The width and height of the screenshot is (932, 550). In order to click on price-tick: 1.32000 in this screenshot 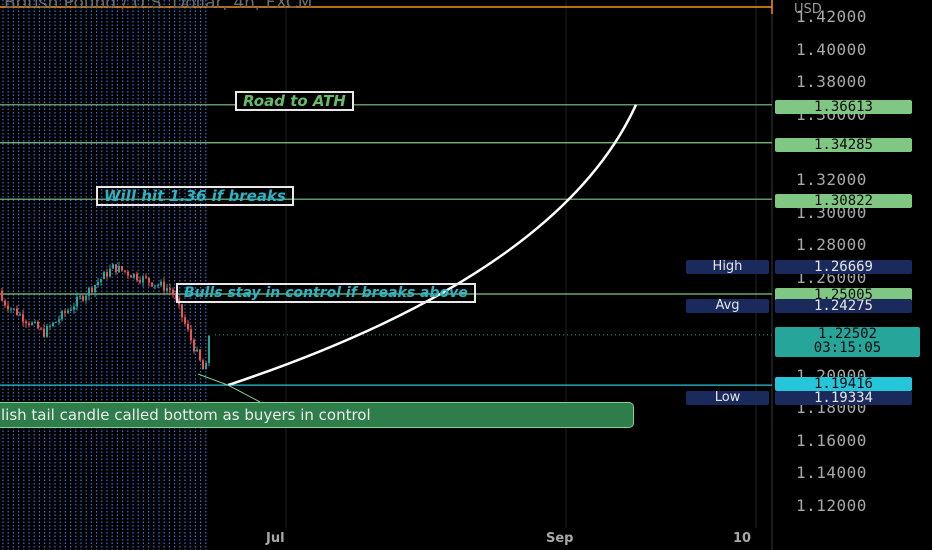, I will do `click(831, 179)`.